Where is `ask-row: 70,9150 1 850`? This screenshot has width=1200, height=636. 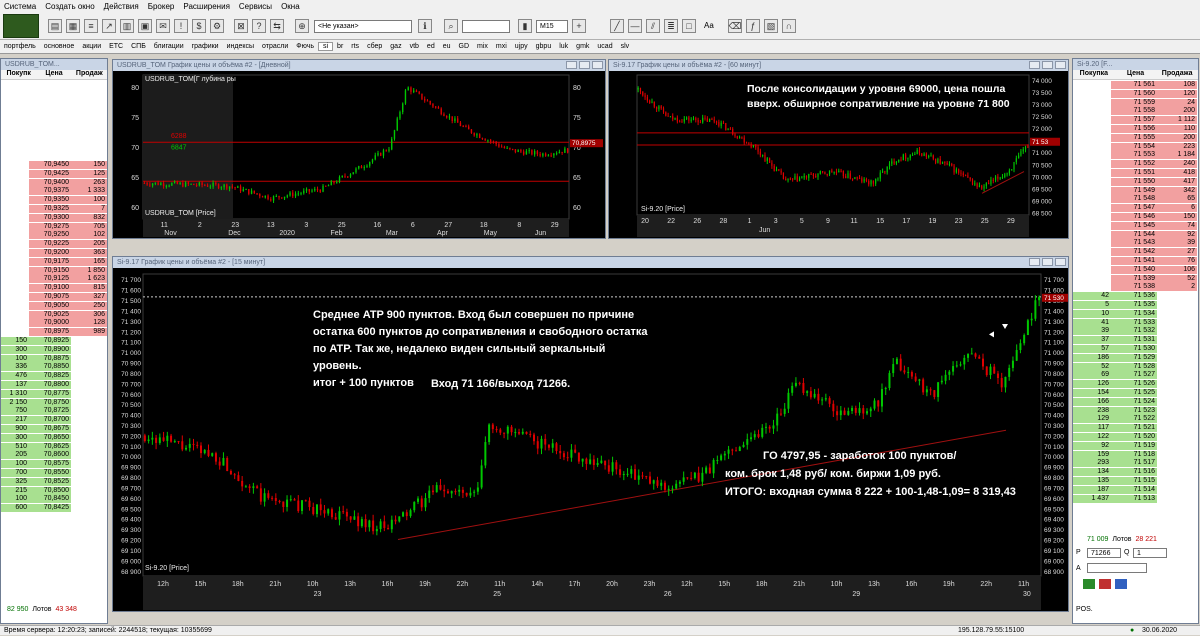 ask-row: 70,9150 1 850 is located at coordinates (54, 270).